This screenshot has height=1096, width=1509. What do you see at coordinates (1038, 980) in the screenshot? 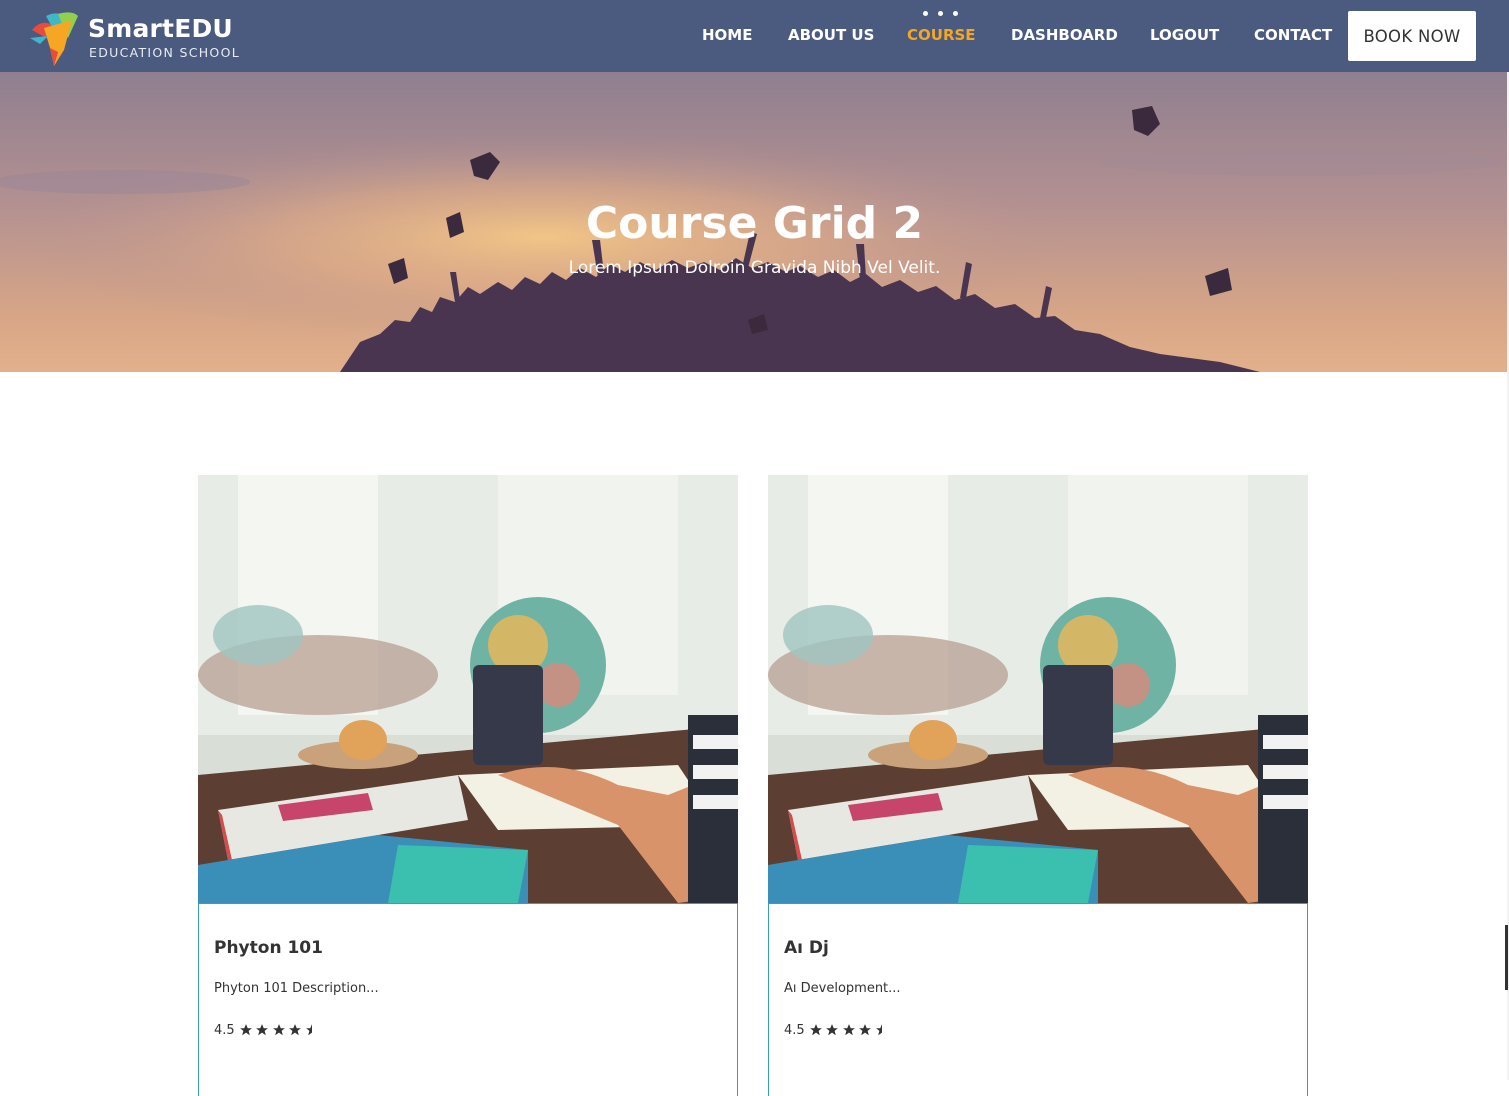
I see `course-card-body: Aı Dj Aı Development... 4.5` at bounding box center [1038, 980].